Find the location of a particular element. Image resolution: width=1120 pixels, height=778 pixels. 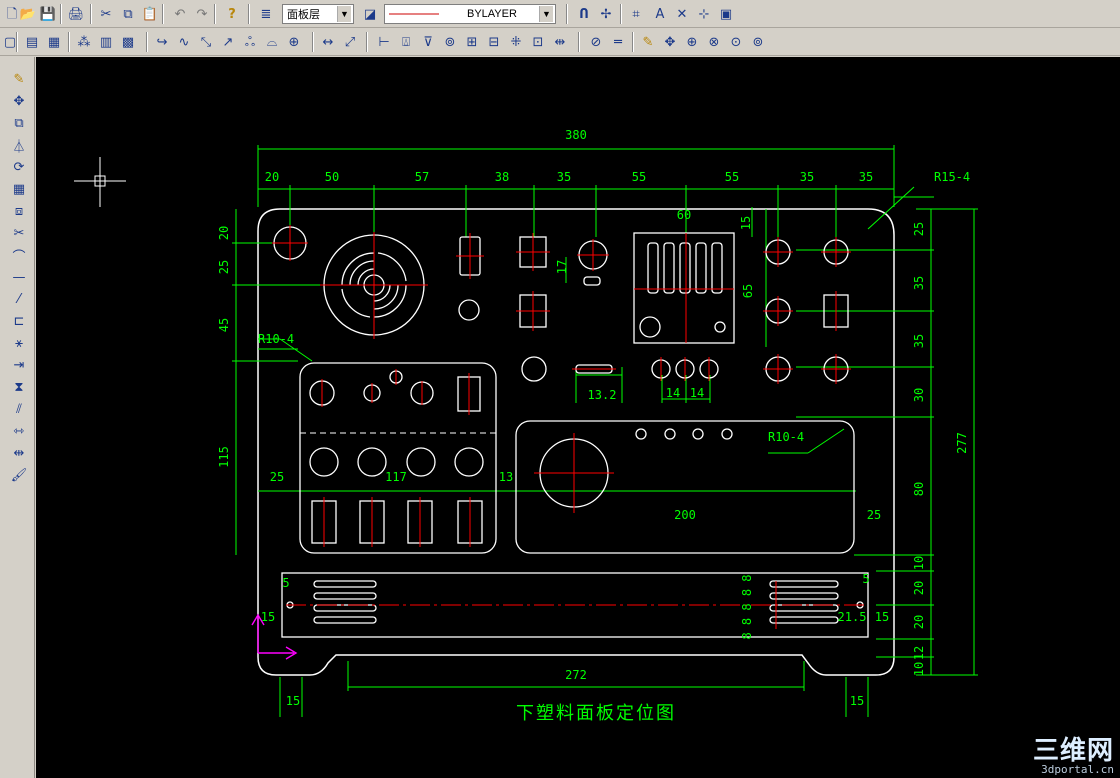

zoom-in-icon: ⊙ is located at coordinates (736, 42).